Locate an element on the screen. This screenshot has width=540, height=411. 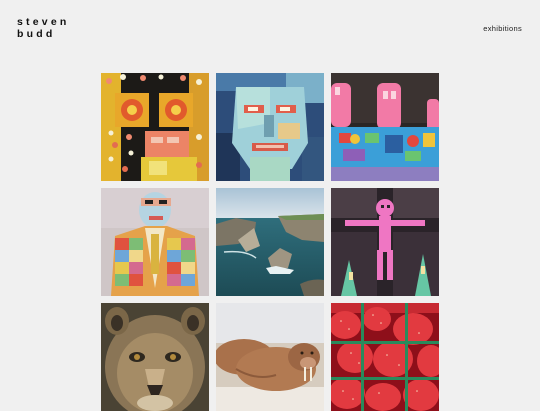
photo-lioness-image is located at coordinates (155, 357).